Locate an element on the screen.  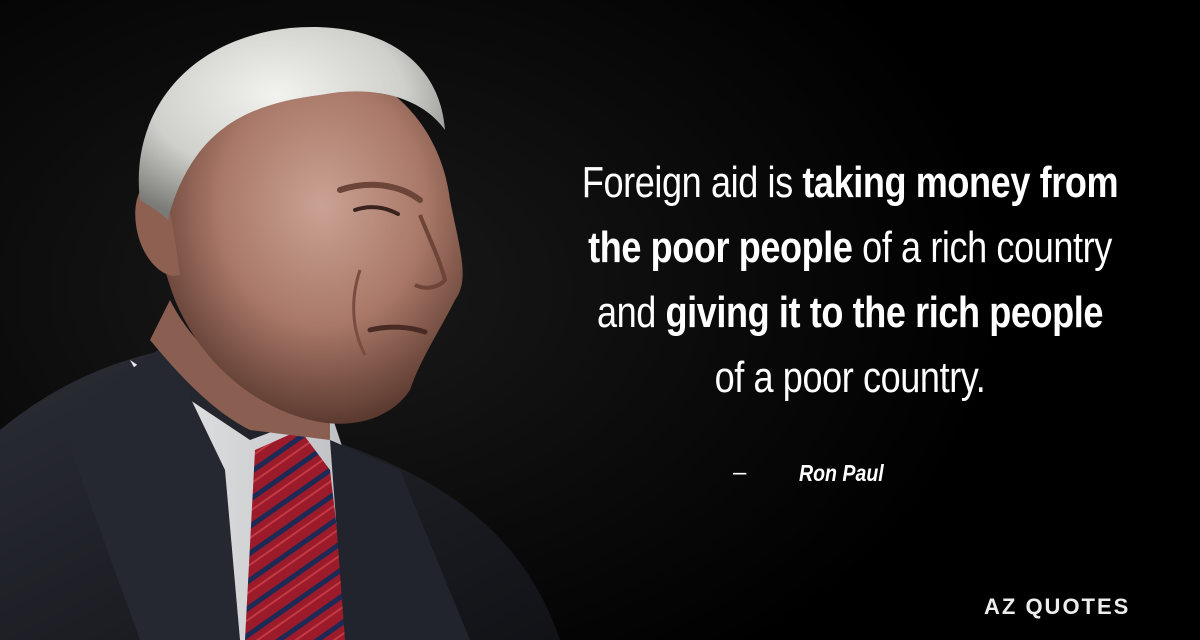
azquotes-logo: AZ QUOTES is located at coordinates (1057, 606).